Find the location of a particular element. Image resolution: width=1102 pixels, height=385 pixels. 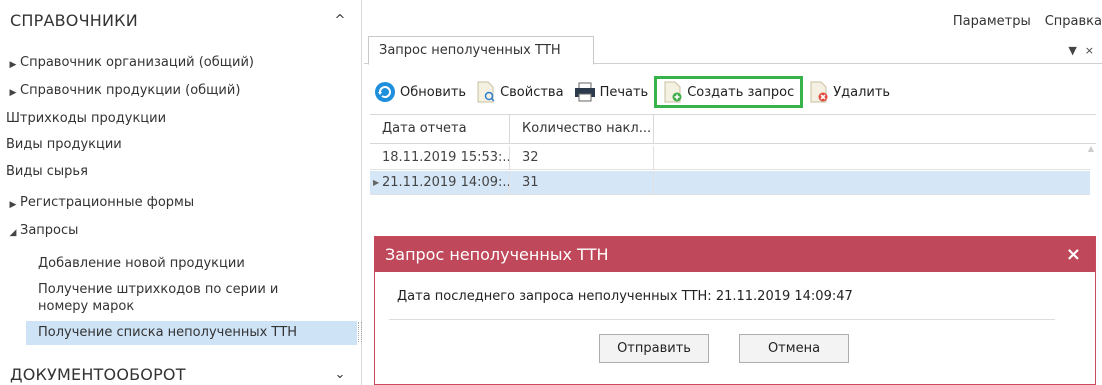

print-button: Печать is located at coordinates (611, 92).